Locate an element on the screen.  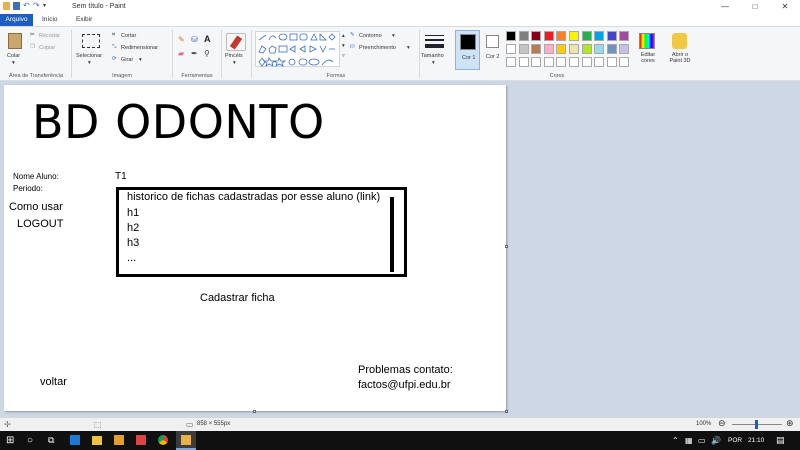
zoom-out-button: ⊖ is located at coordinates (722, 423).